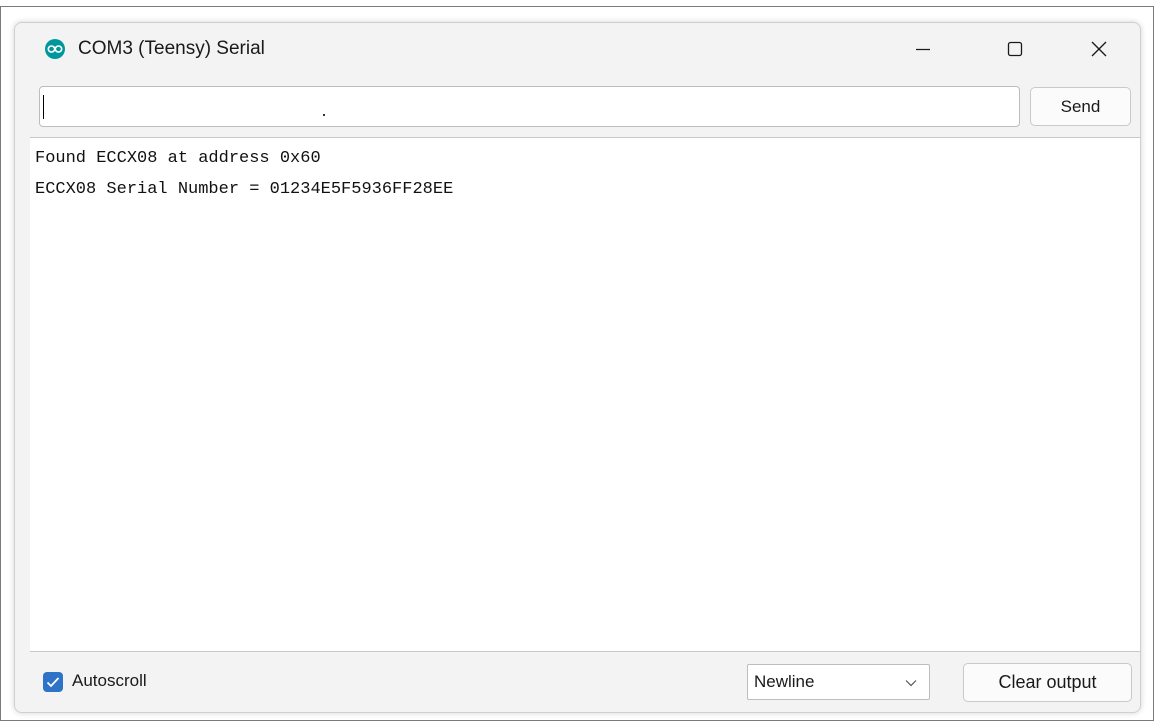 The image size is (1156, 723). What do you see at coordinates (55, 49) in the screenshot?
I see `arduino-icon` at bounding box center [55, 49].